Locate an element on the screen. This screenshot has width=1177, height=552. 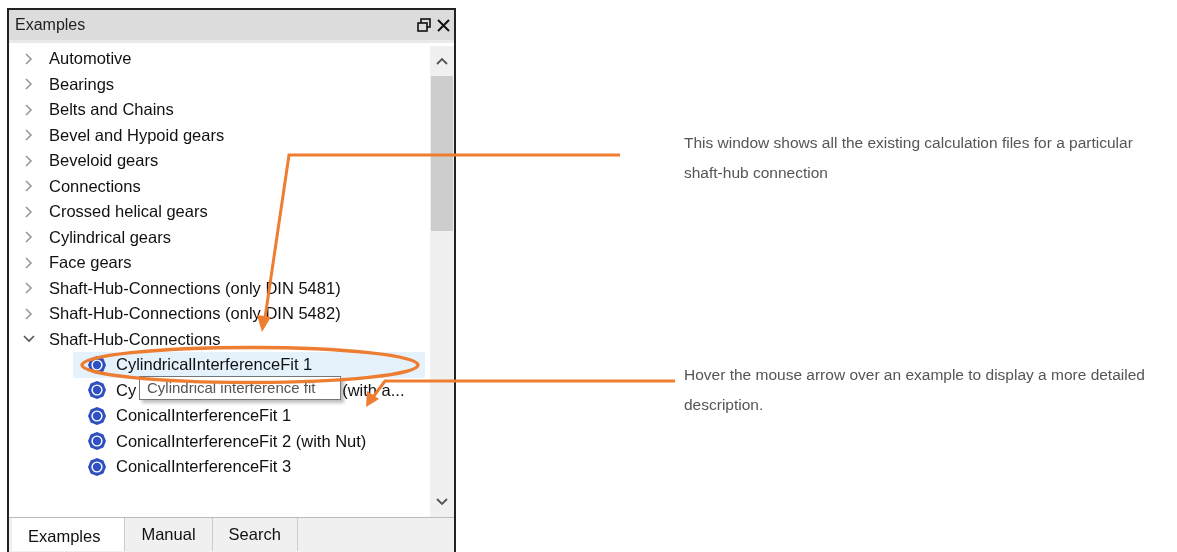
tree-item: Beveloid gears is located at coordinates (104, 161).